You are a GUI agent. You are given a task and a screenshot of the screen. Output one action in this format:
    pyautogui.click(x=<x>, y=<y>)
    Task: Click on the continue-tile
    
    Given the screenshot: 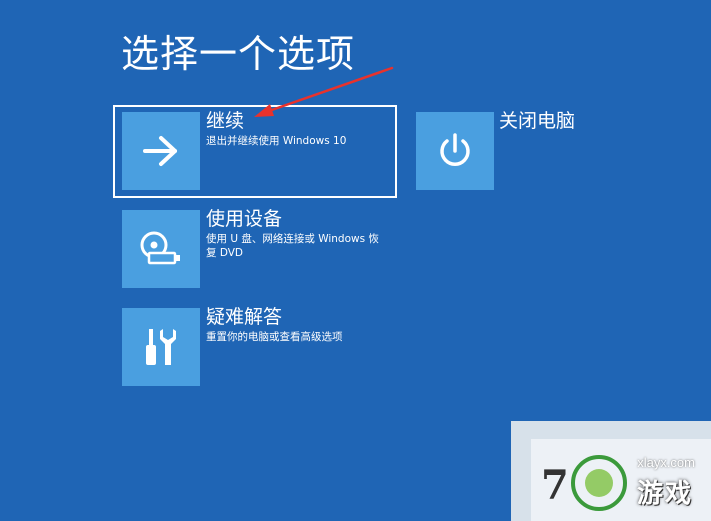 What is the action you would take?
    pyautogui.click(x=161, y=151)
    